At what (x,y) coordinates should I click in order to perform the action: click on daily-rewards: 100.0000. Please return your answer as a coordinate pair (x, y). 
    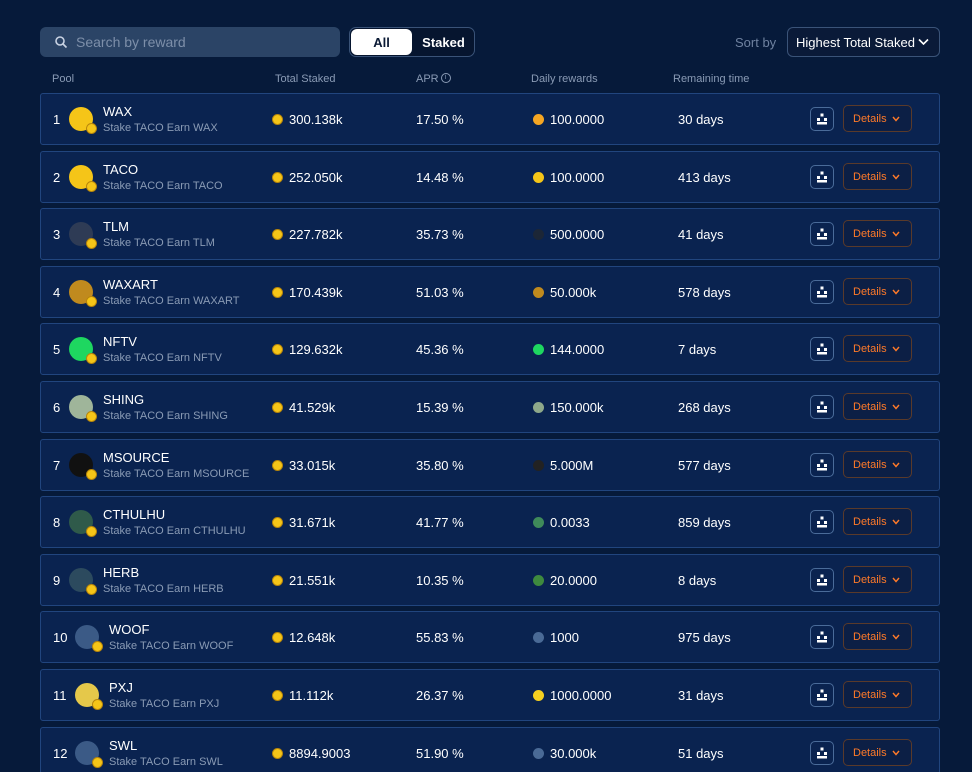
    Looking at the image, I should click on (568, 177).